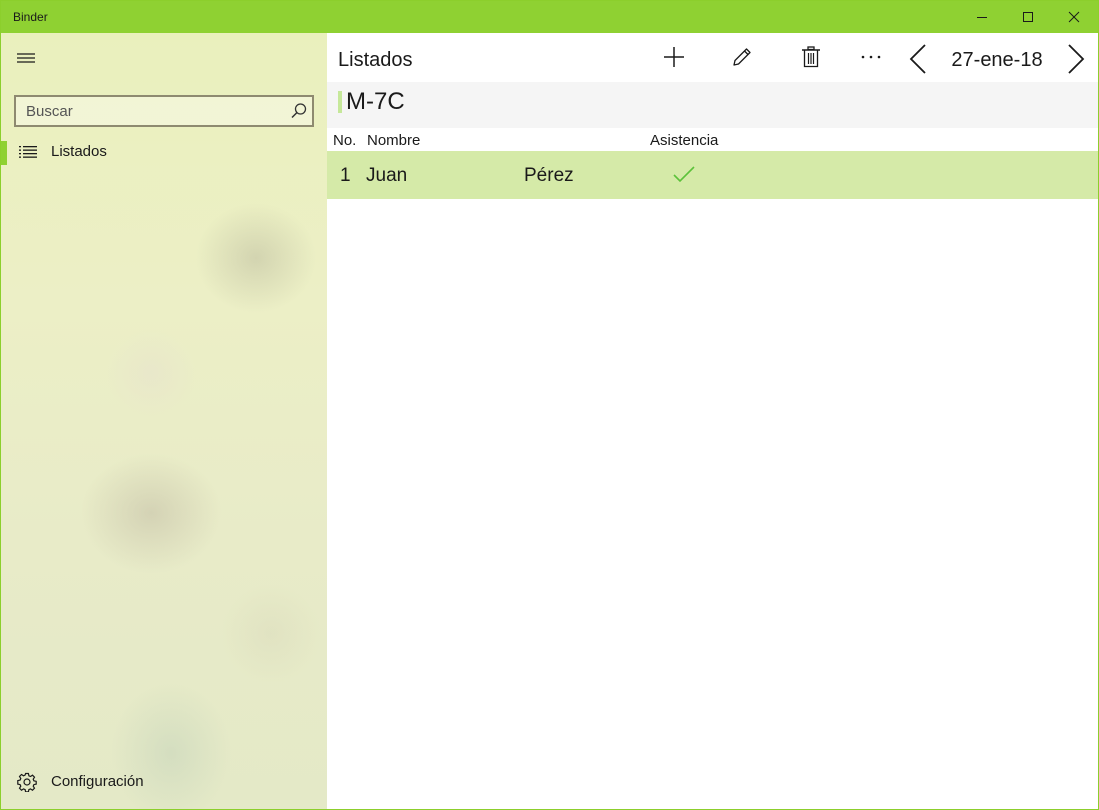 The height and width of the screenshot is (810, 1099). Describe the element at coordinates (345, 175) in the screenshot. I see `row-number: 1` at that location.